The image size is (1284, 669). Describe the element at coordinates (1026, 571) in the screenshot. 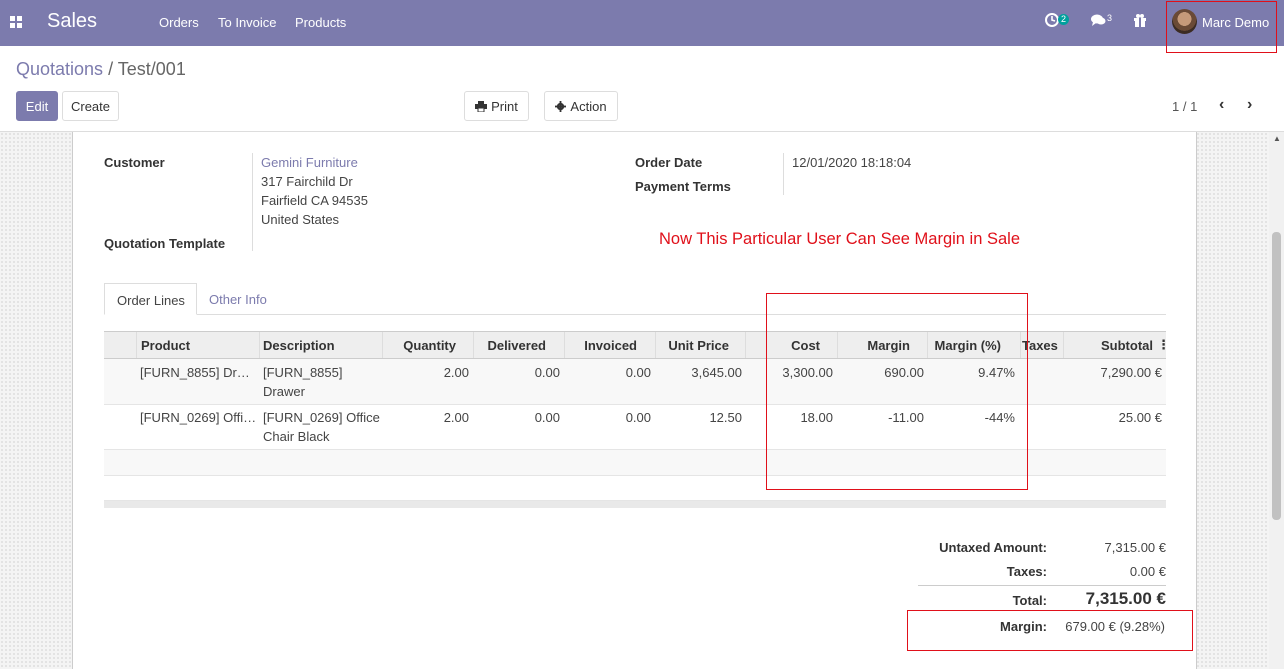

I see `taxes-label: Taxes:` at that location.